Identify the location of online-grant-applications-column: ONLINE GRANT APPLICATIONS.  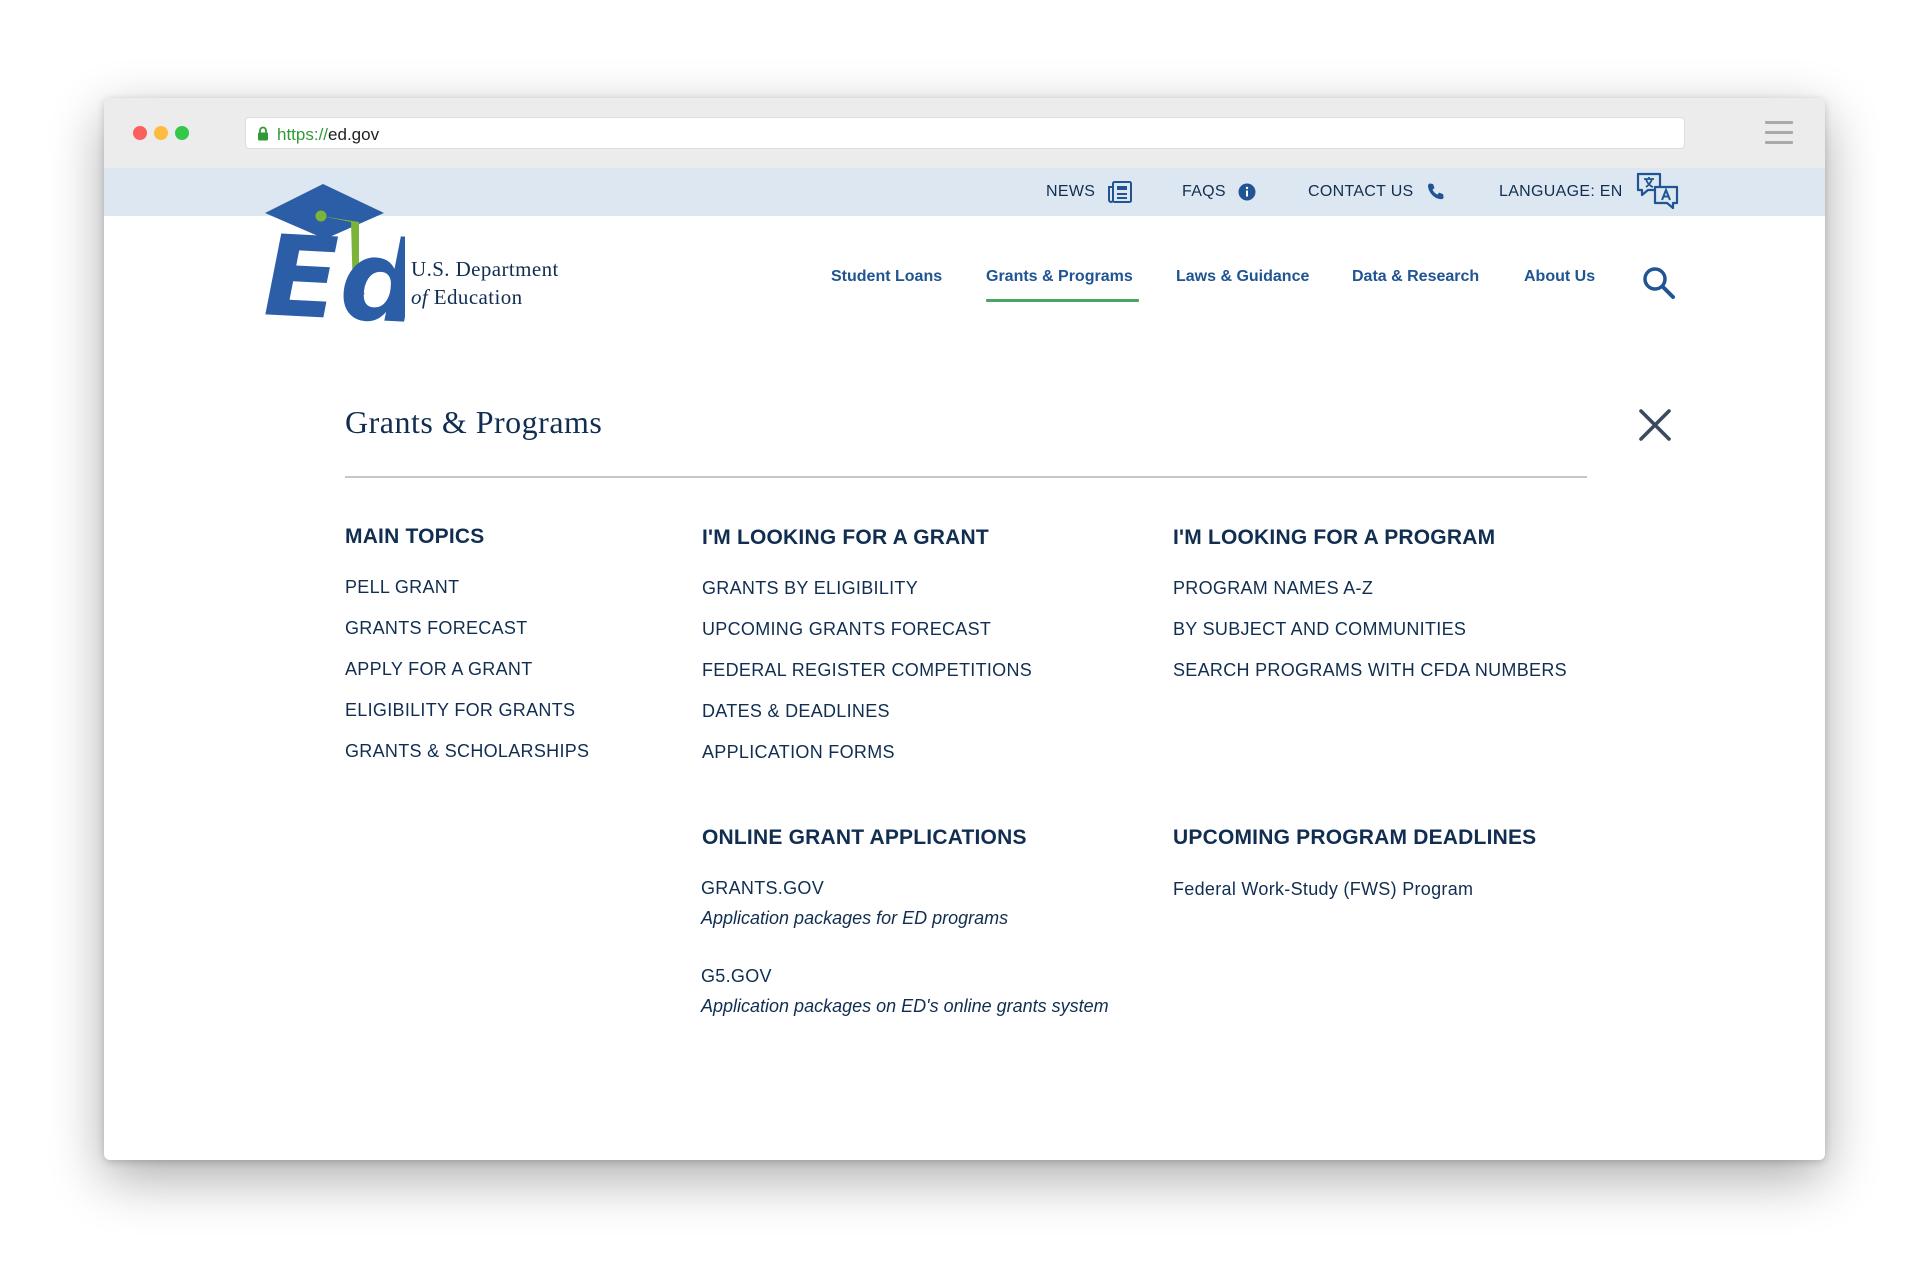
(864, 838).